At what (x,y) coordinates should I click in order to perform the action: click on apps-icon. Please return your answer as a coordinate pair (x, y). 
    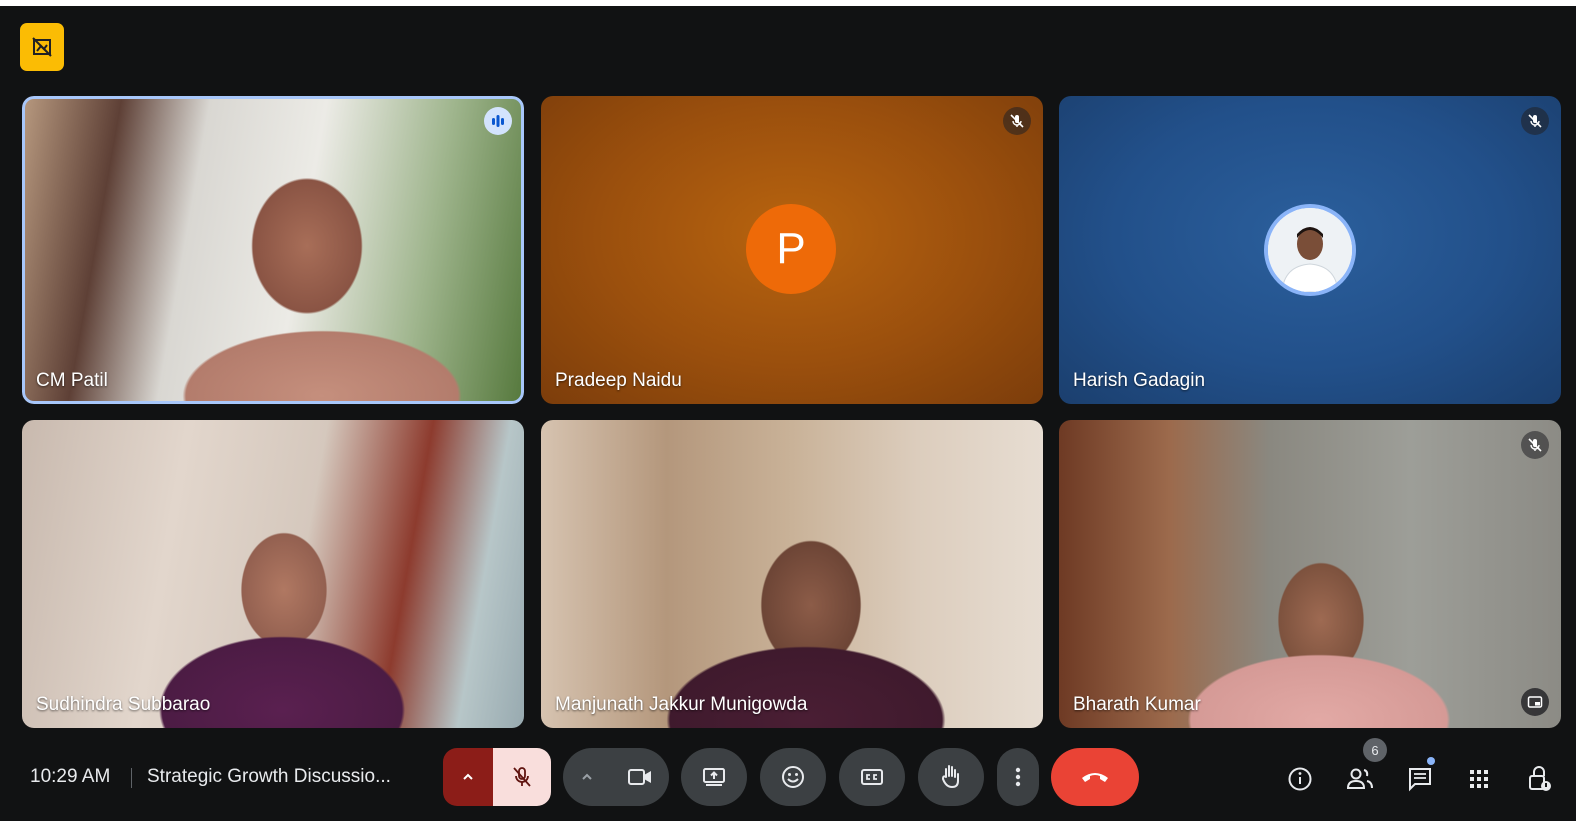
    Looking at the image, I should click on (1479, 779).